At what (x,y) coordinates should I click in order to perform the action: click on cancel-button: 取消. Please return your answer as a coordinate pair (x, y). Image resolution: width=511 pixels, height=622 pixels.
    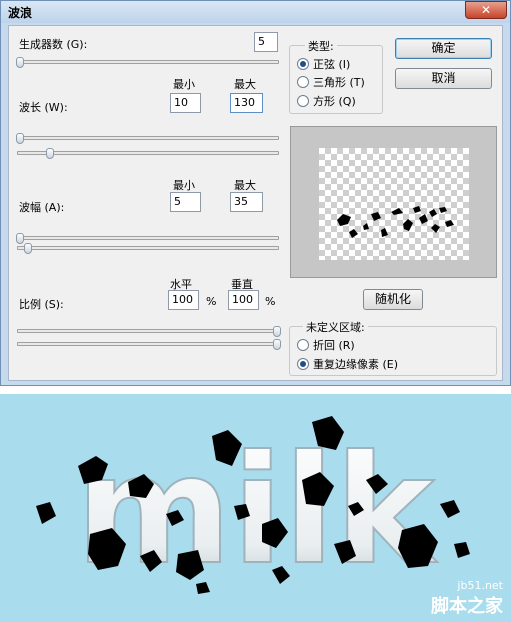
    Looking at the image, I should click on (443, 78).